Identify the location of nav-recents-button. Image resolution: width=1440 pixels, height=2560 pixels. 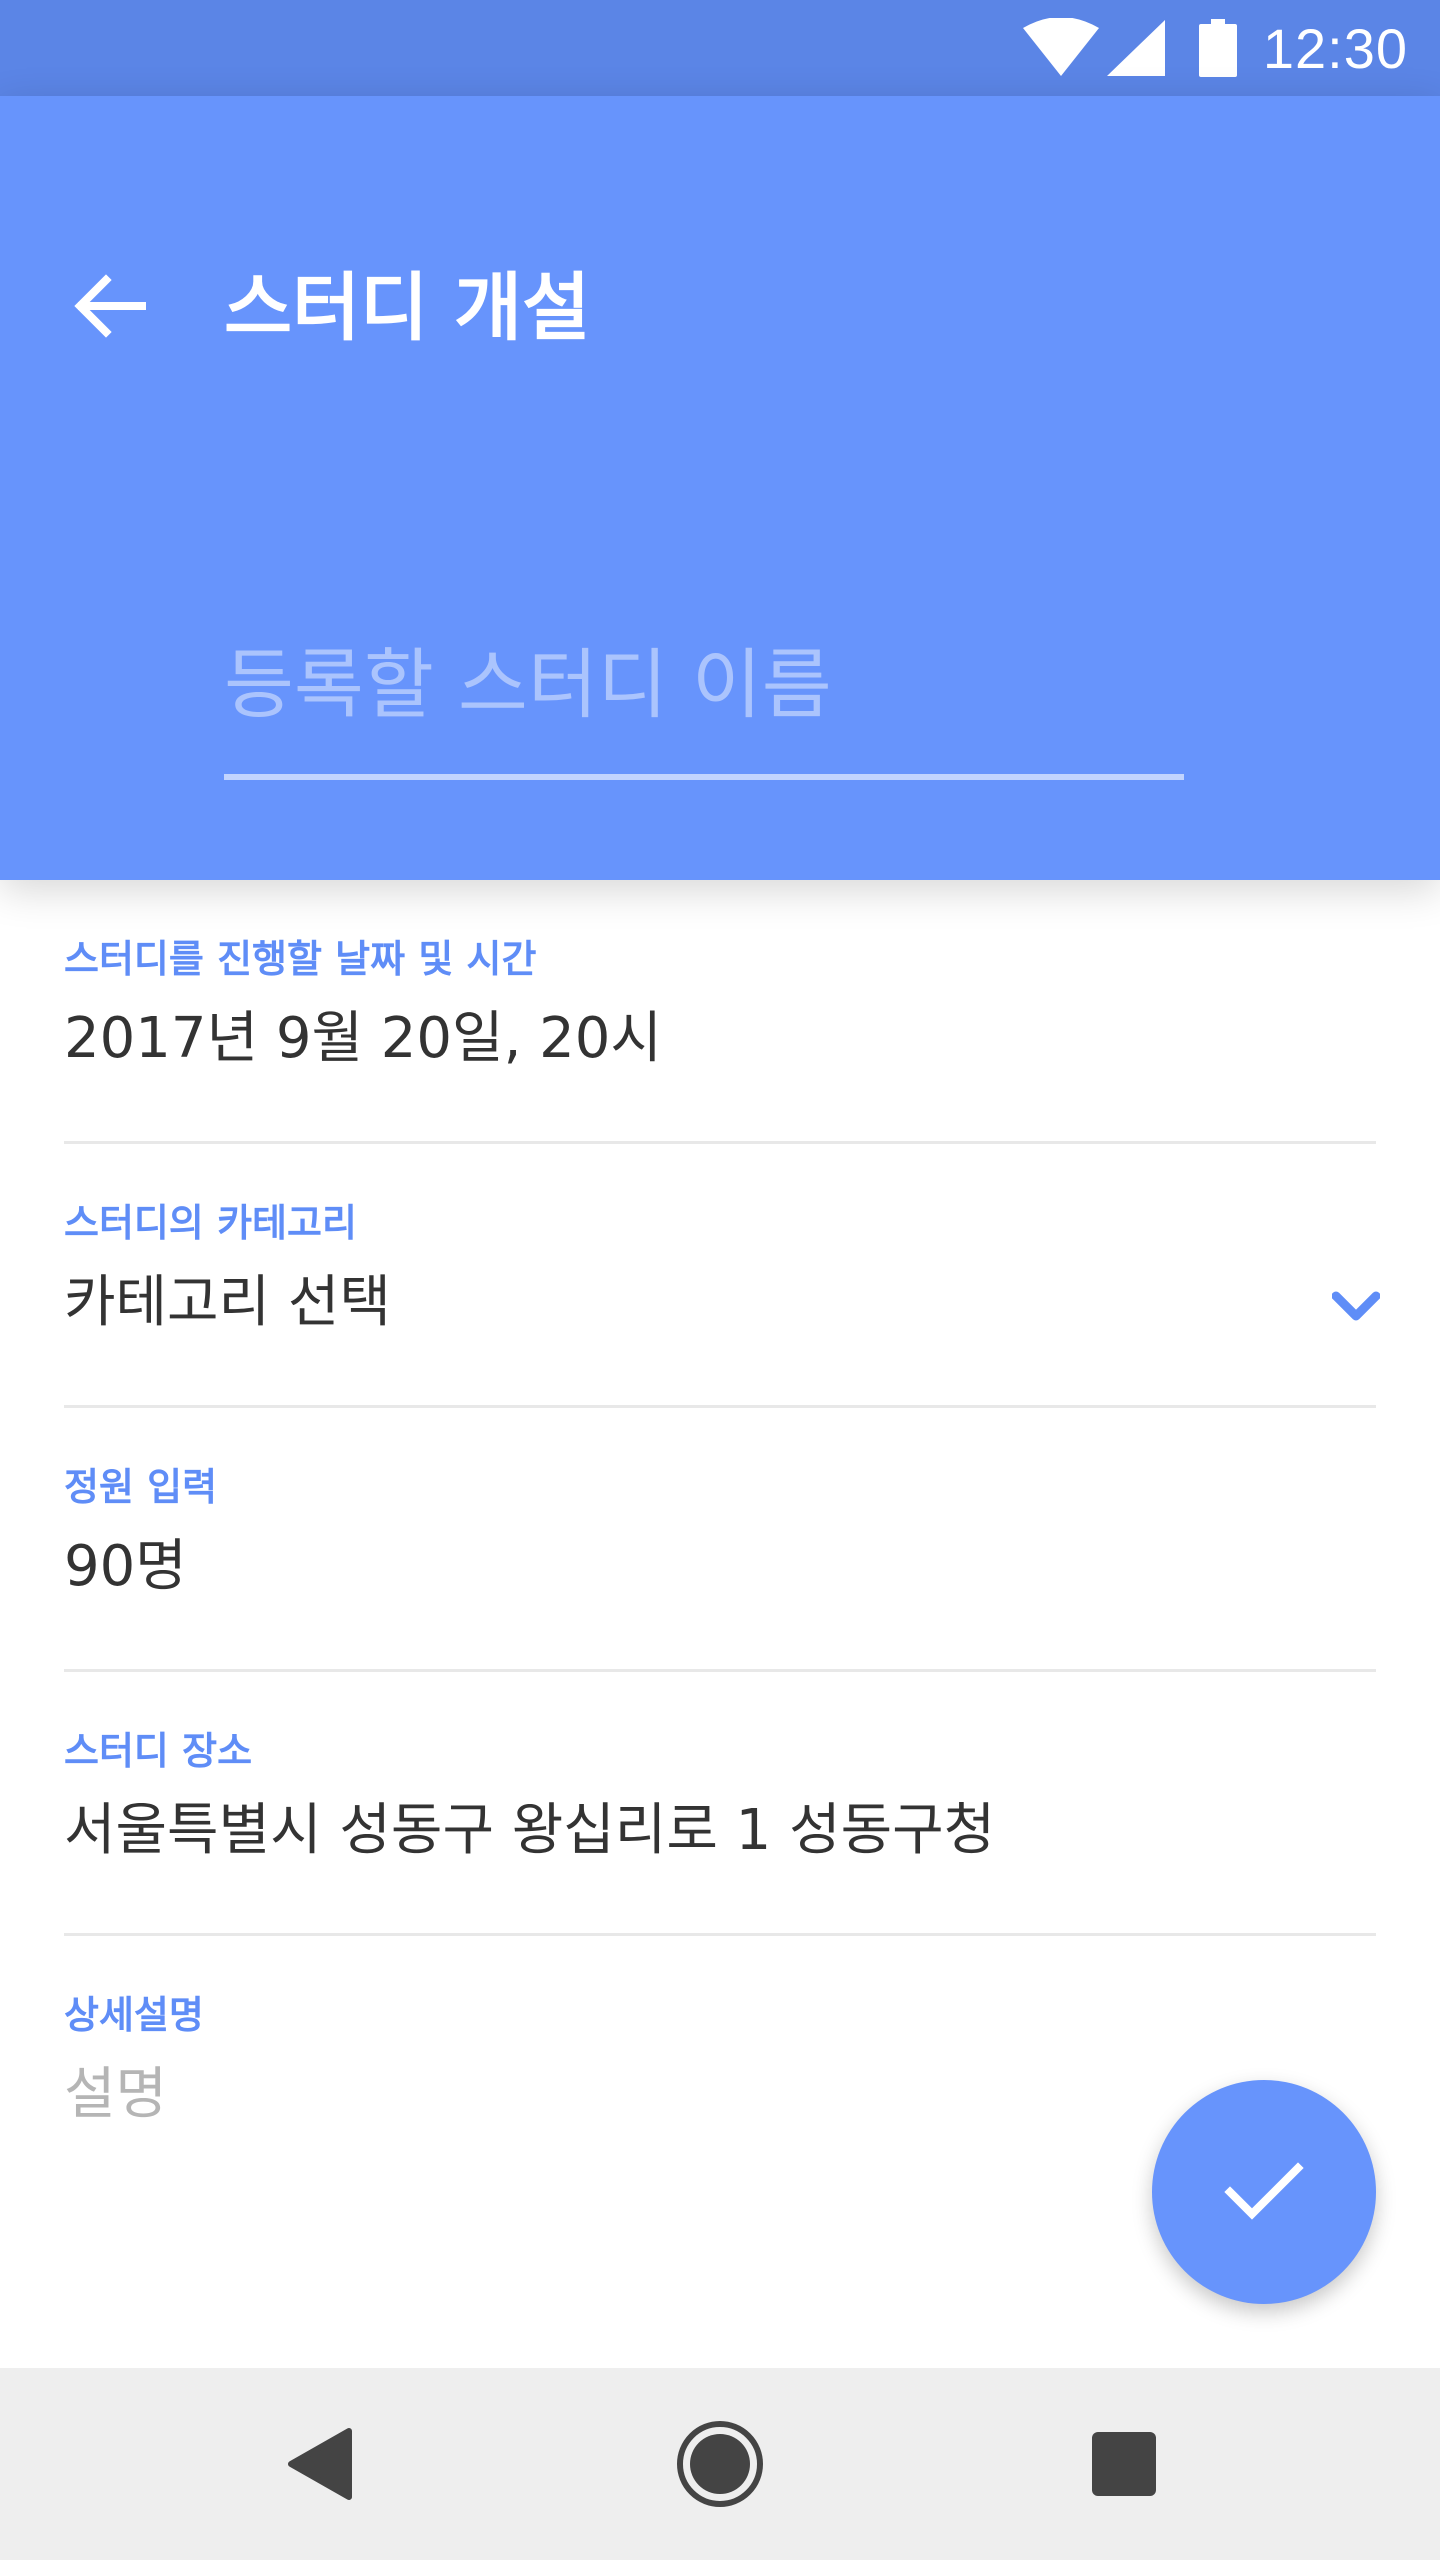
(1124, 2464).